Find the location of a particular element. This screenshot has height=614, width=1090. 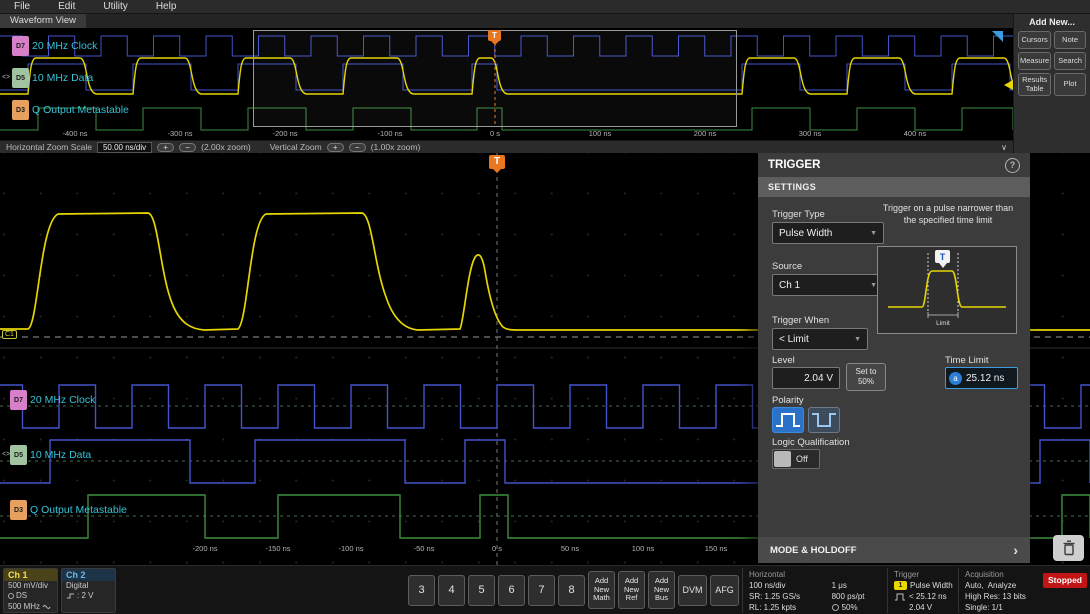

polarity-positive-button is located at coordinates (788, 420).